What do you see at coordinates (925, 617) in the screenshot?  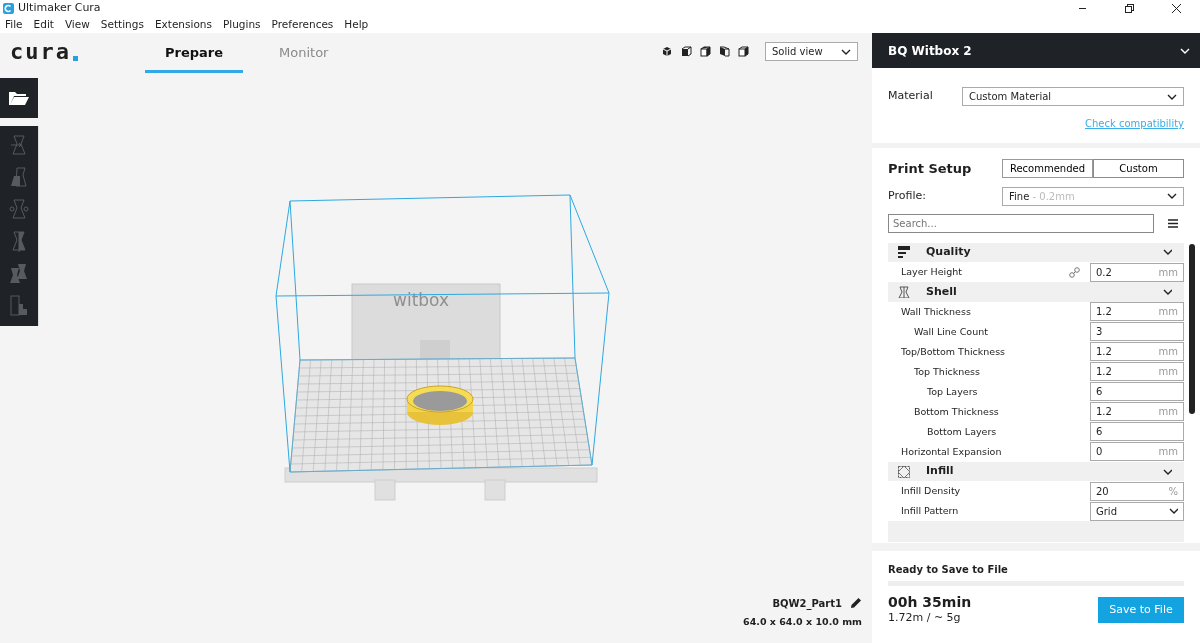 I see `material-usage: 1.72m / ~ 5g` at bounding box center [925, 617].